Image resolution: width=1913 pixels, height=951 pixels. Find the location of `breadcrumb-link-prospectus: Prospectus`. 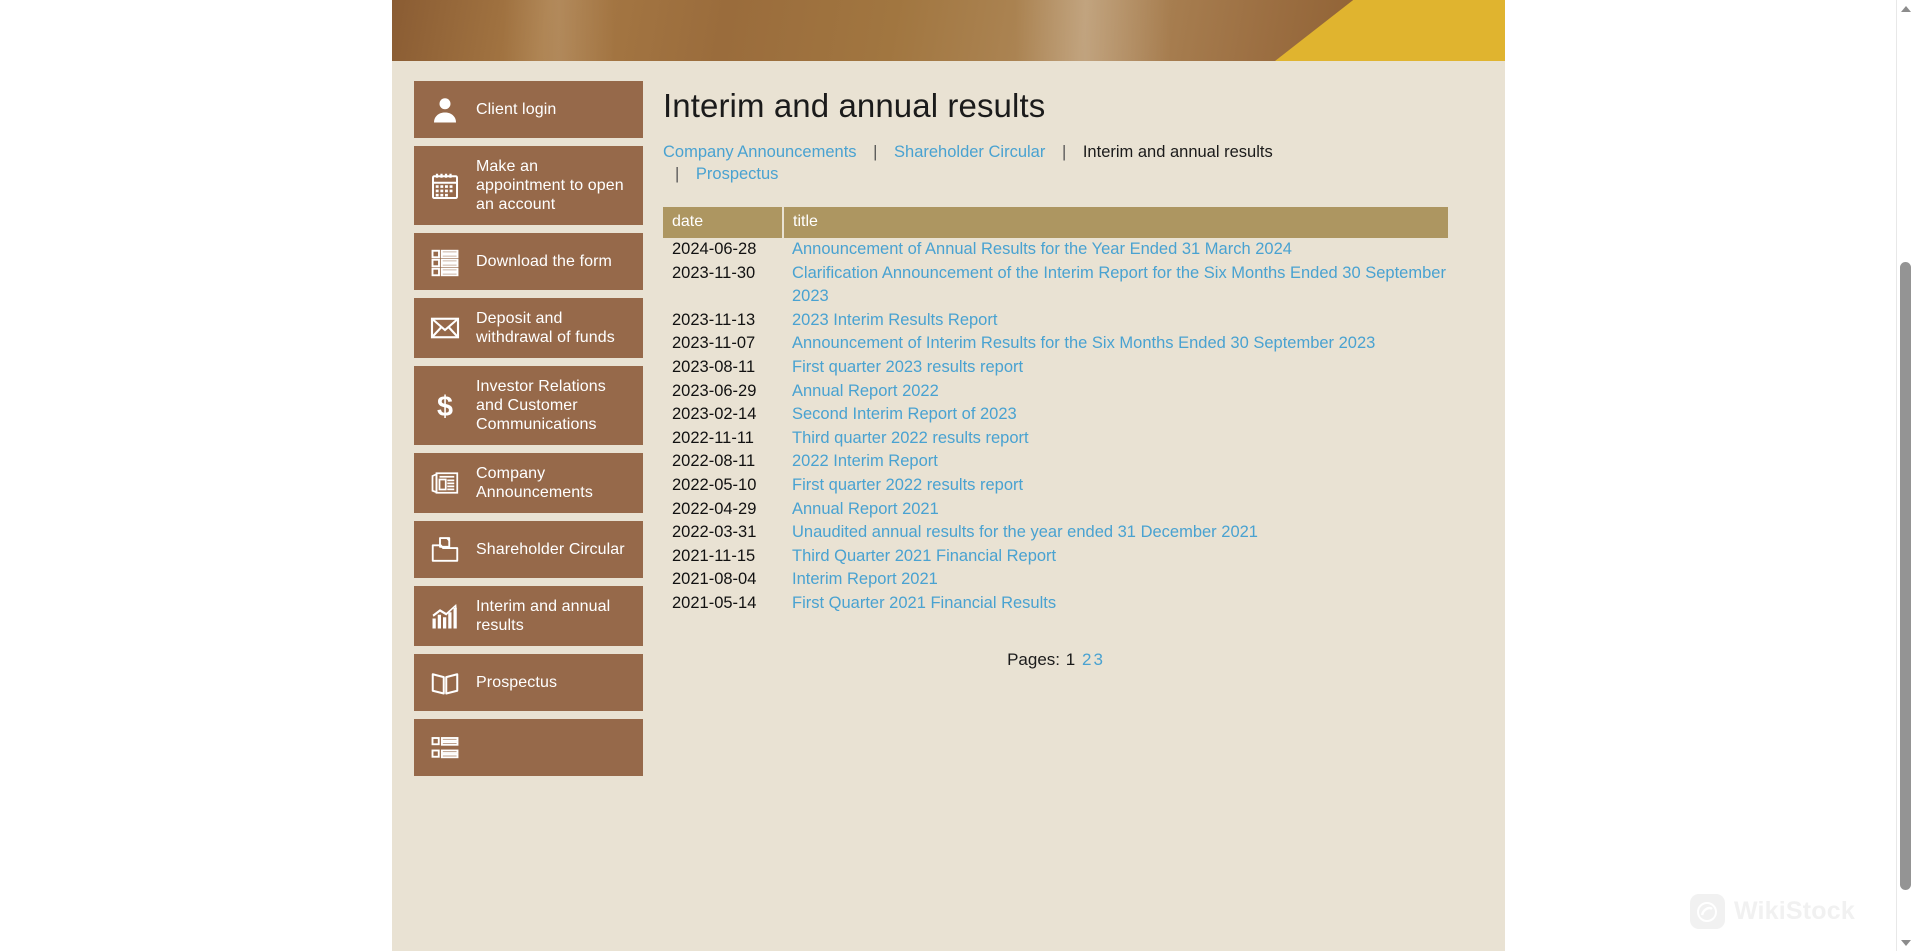

breadcrumb-link-prospectus: Prospectus is located at coordinates (737, 174).